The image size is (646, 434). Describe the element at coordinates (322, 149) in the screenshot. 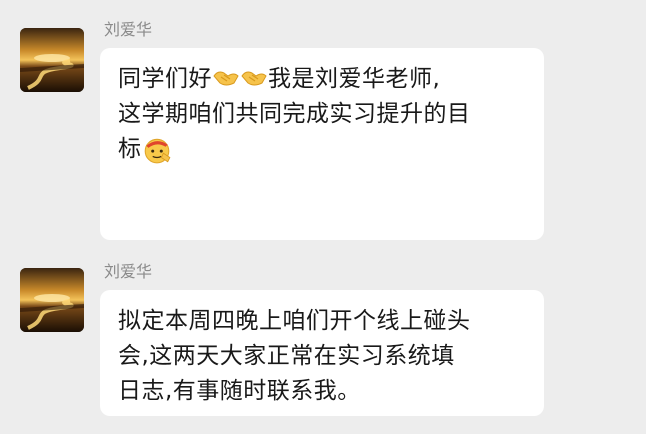

I see `message-line-3: 标` at that location.